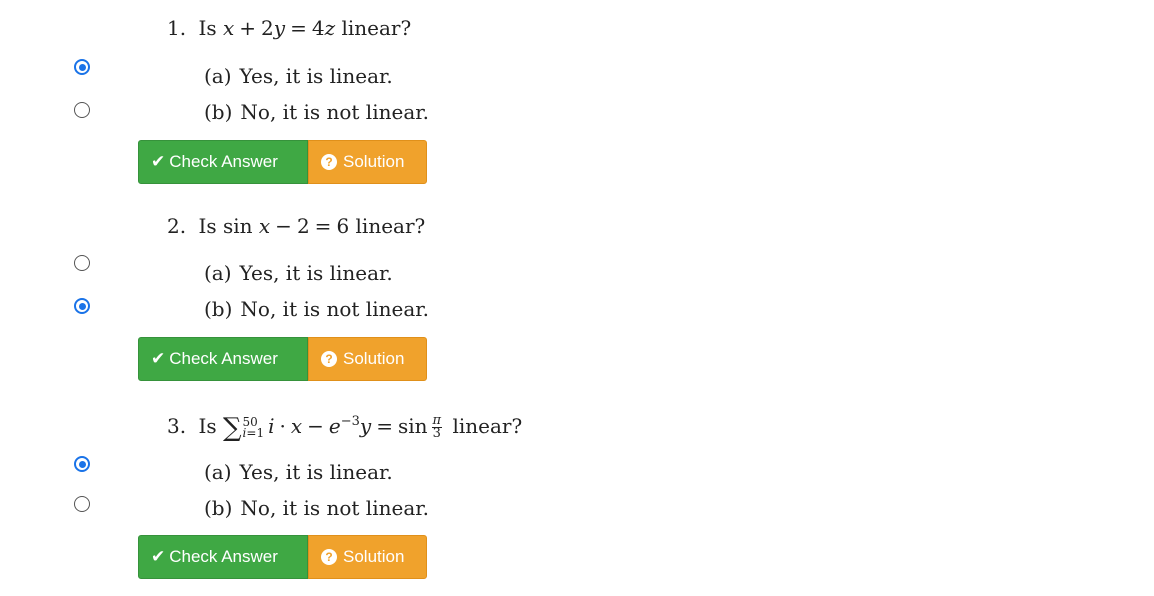  I want to click on question-2-button-group: ✔ Check Answer ? Solution, so click(282, 359).